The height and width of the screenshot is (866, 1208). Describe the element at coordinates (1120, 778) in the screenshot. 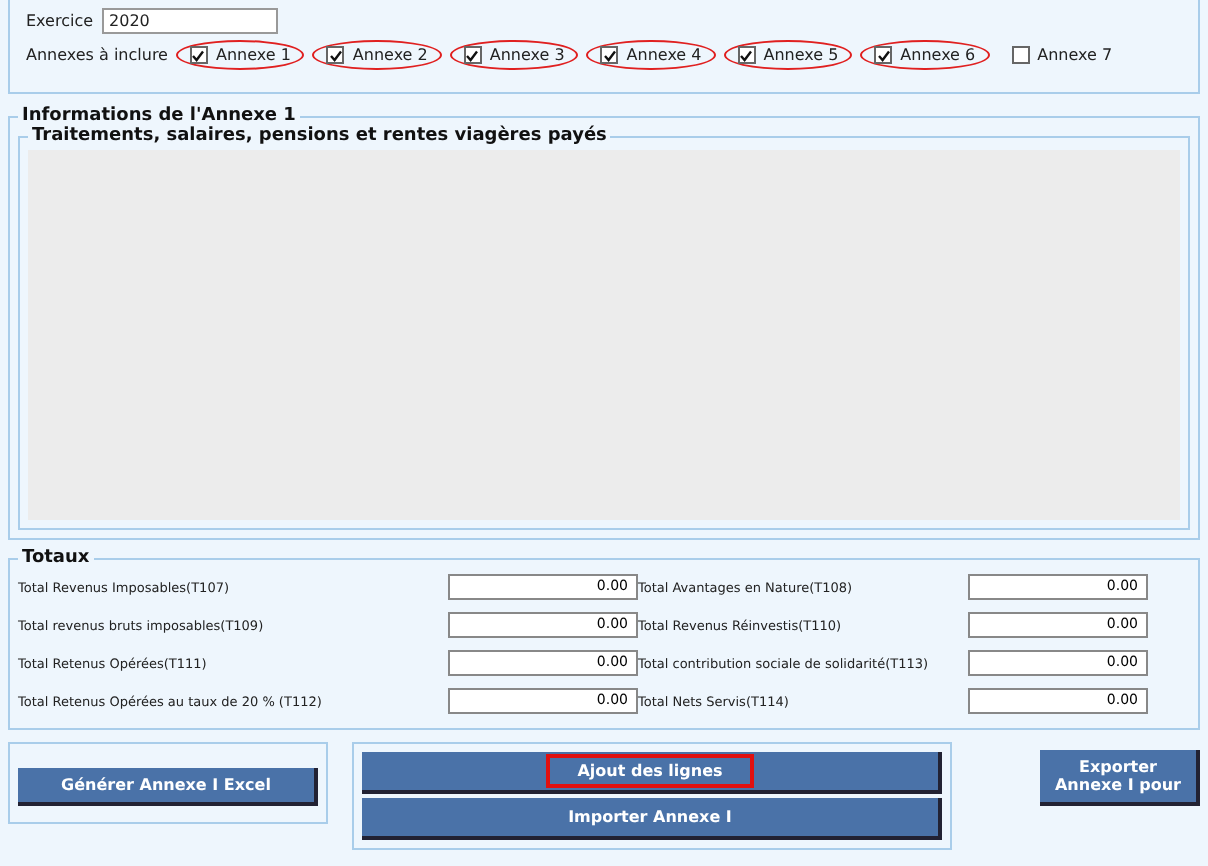

I see `export-button: Exporter Annexe I pour` at that location.